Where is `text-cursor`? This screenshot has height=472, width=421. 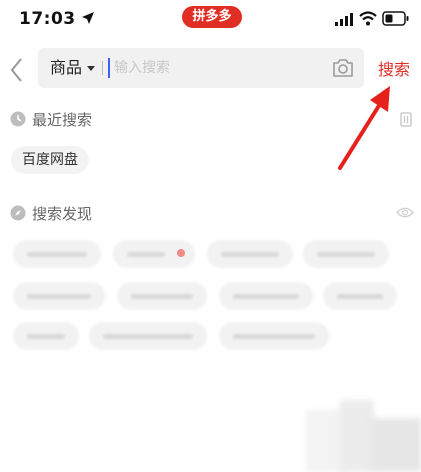 text-cursor is located at coordinates (109, 68).